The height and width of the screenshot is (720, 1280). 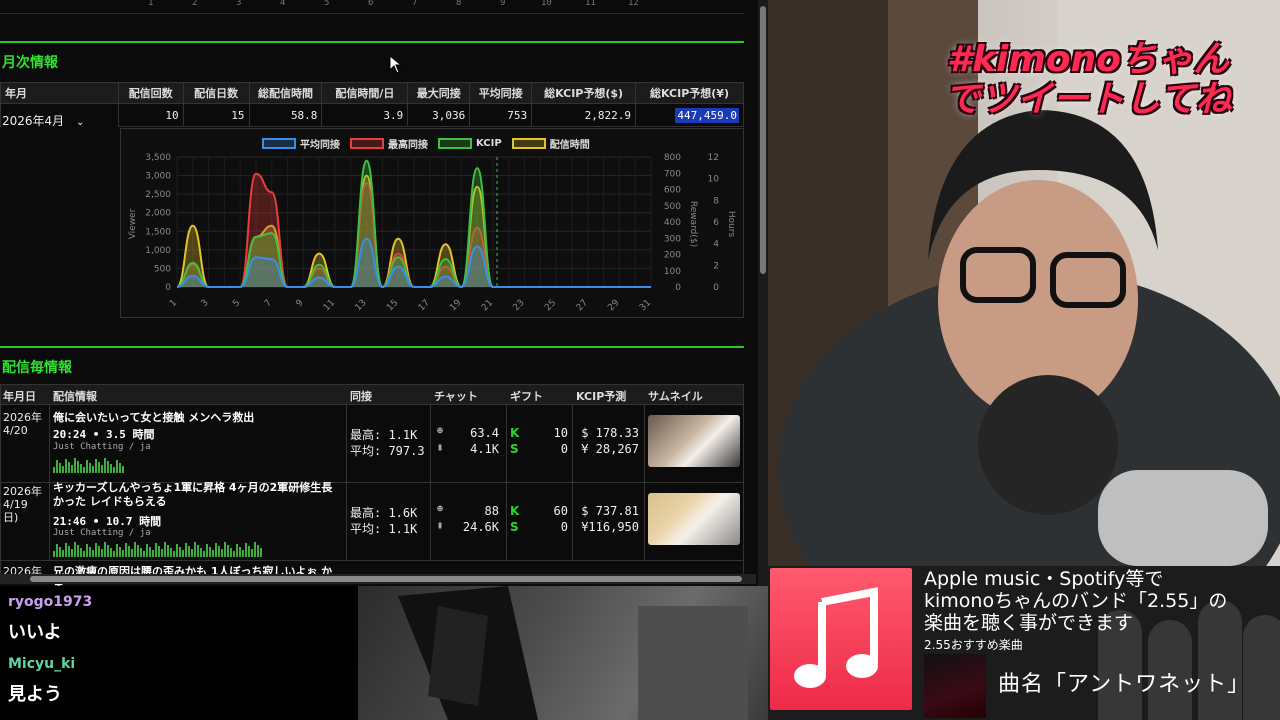 What do you see at coordinates (198, 495) in the screenshot?
I see `vod-title: キッカーズしんやっちょ1軍に昇格 4ヶ月の2軍研修生長かった レイドもらえる` at bounding box center [198, 495].